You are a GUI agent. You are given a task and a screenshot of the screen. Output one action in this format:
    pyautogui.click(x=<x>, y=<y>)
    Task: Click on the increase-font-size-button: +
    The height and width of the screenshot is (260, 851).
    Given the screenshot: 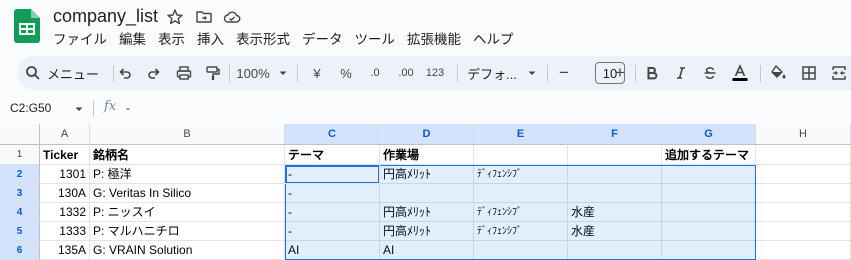 What is the action you would take?
    pyautogui.click(x=620, y=73)
    